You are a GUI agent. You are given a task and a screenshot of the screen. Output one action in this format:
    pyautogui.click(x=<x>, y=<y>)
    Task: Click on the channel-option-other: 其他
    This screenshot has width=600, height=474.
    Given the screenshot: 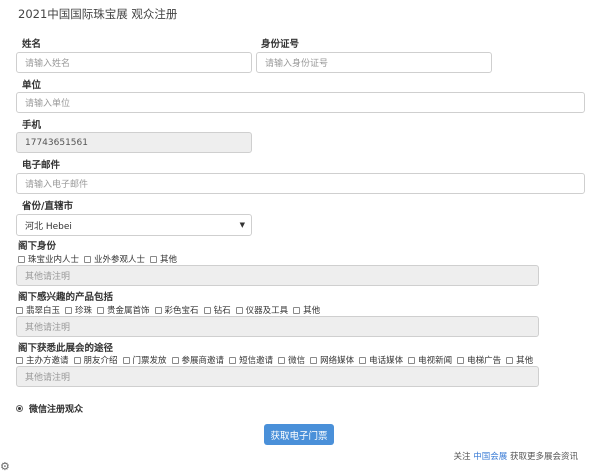 What is the action you would take?
    pyautogui.click(x=519, y=360)
    